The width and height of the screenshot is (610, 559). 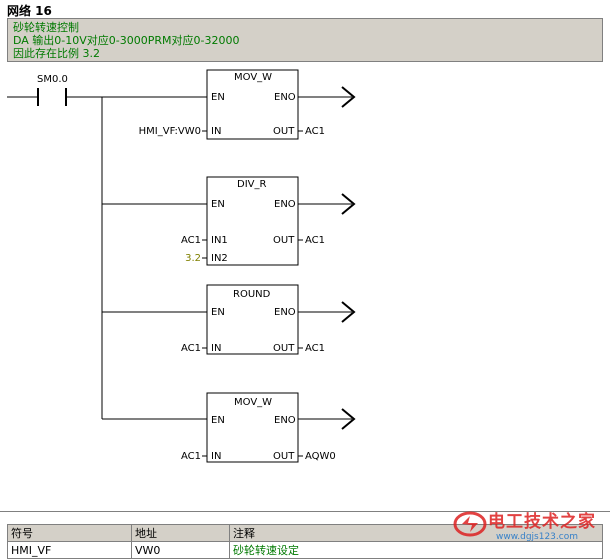 What do you see at coordinates (219, 258) in the screenshot?
I see `in2-pin: IN2` at bounding box center [219, 258].